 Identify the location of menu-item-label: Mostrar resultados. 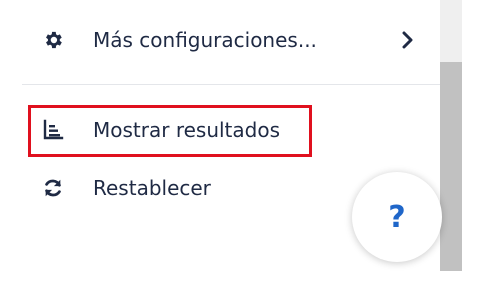
(187, 130).